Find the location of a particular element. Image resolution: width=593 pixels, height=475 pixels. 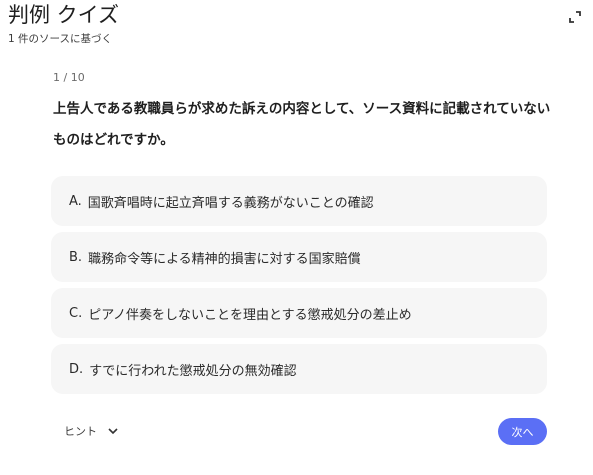

option-letter: A. is located at coordinates (75, 201).